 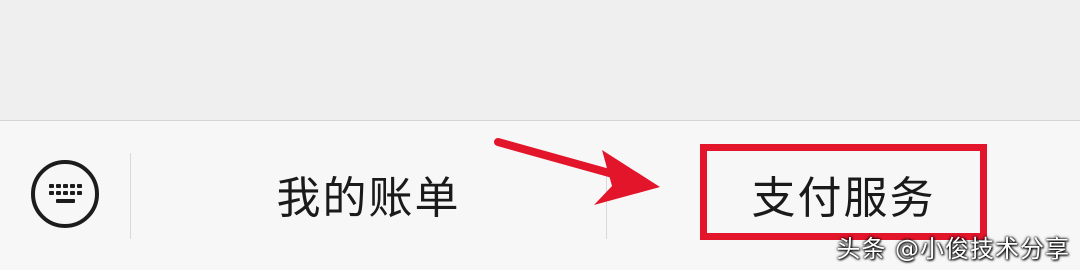 I want to click on highlight-annotation-box, so click(x=843, y=192).